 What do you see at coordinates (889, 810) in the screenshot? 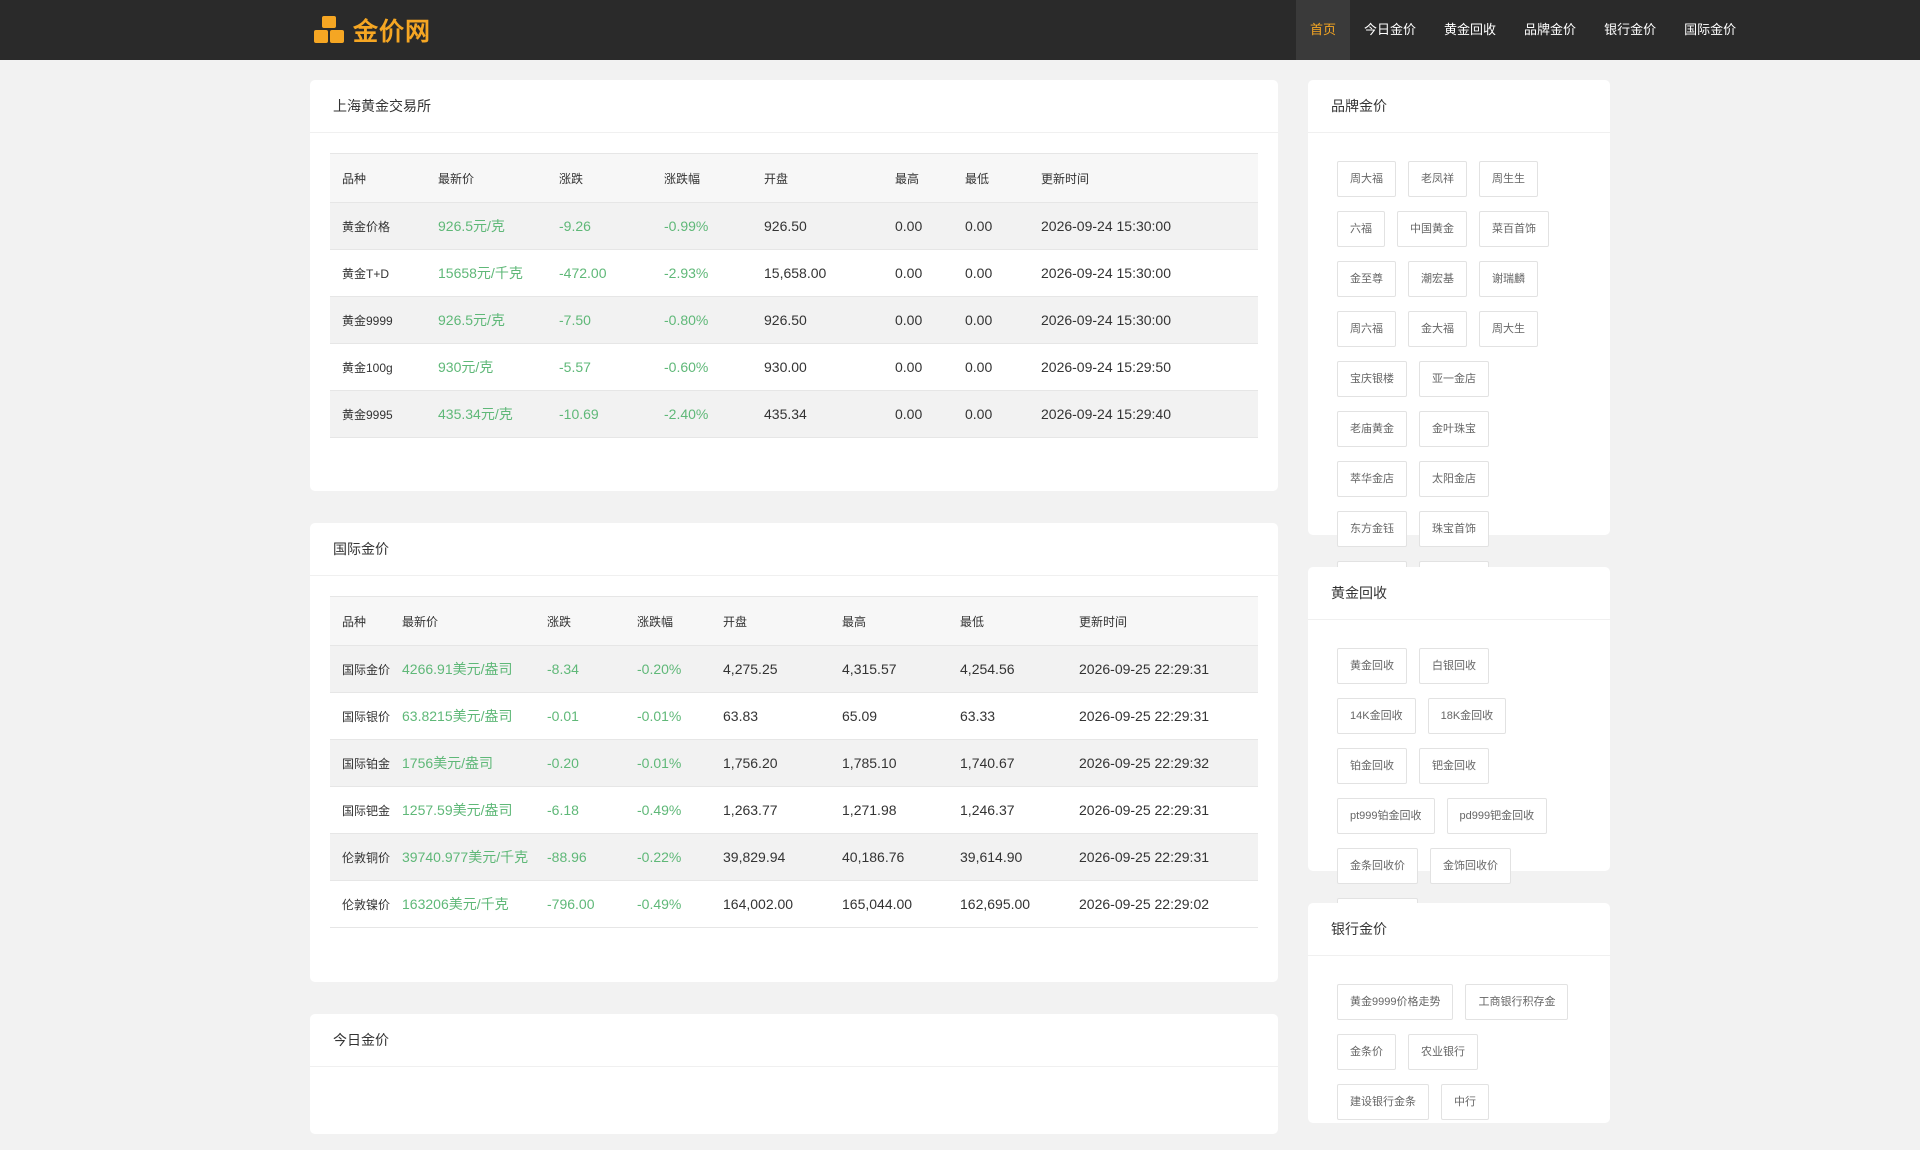
I see `high-cell: 1,271.98` at bounding box center [889, 810].